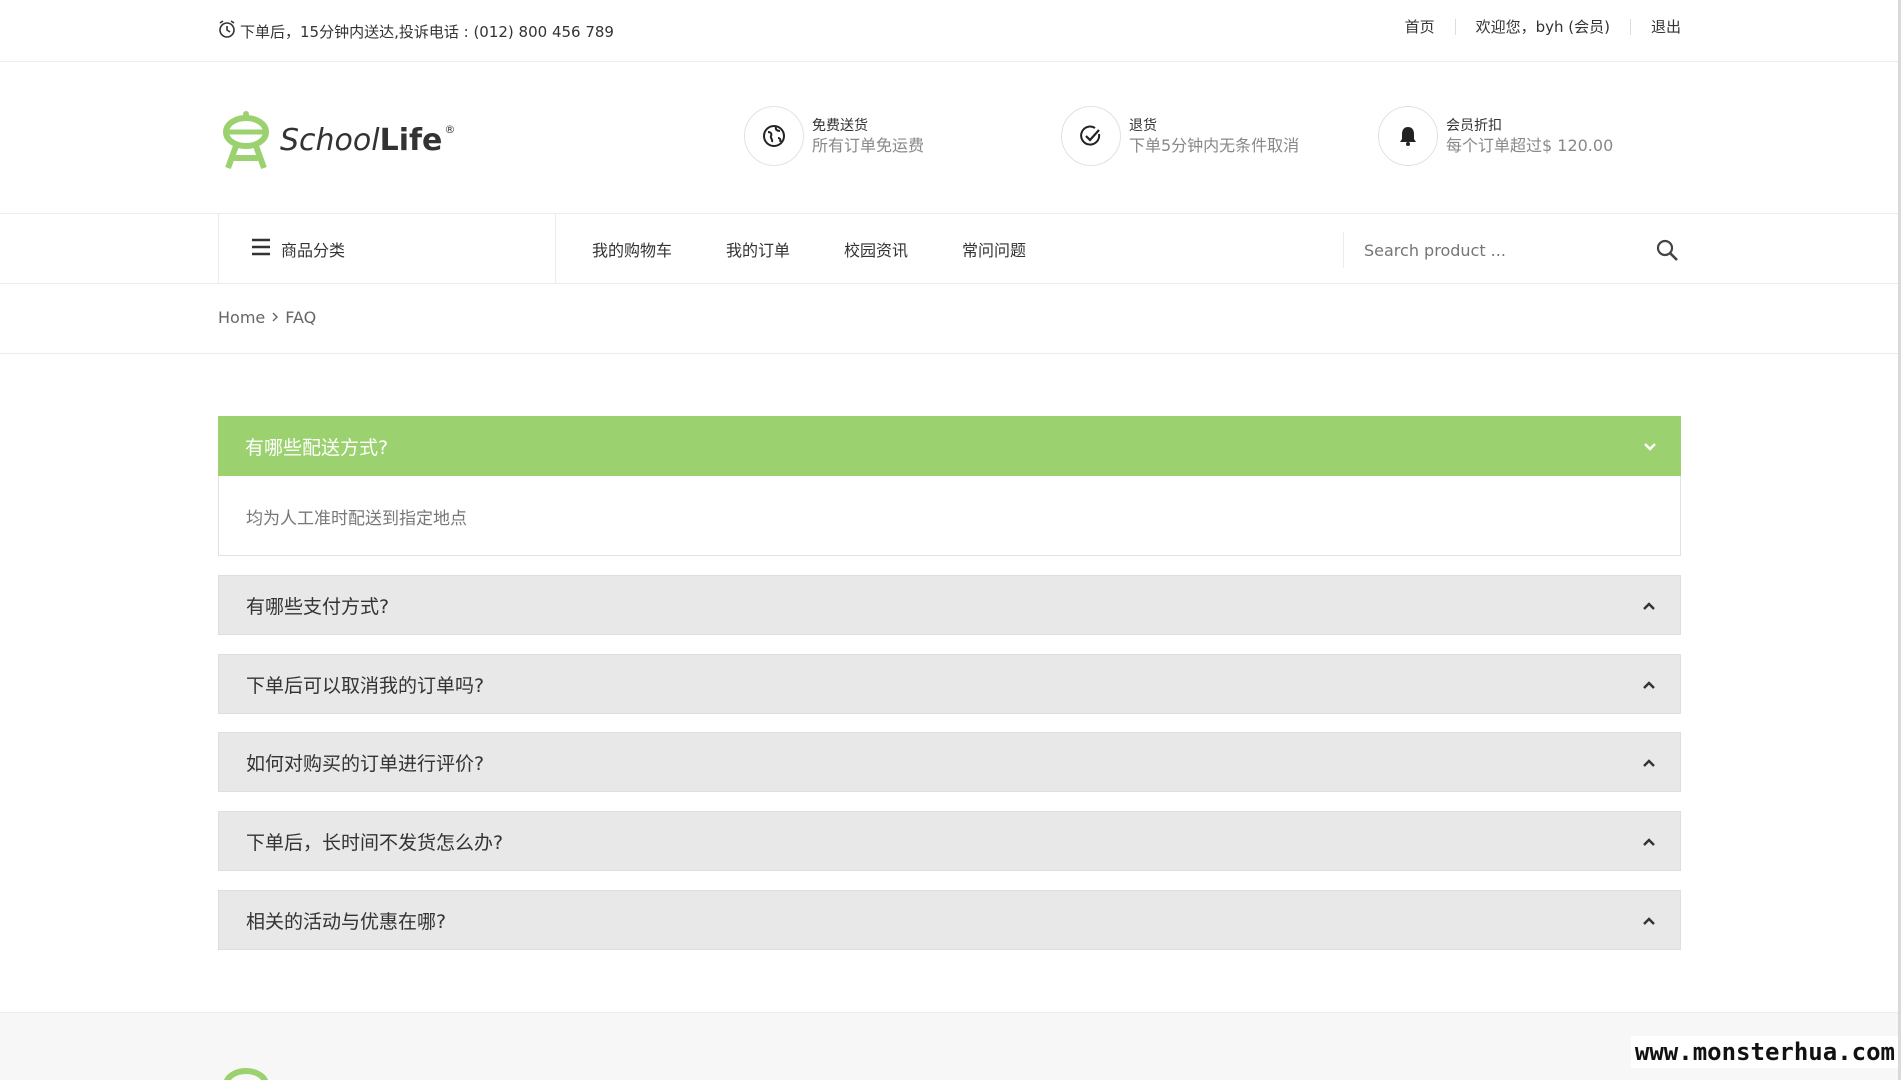 This screenshot has height=1080, width=1901. I want to click on breadcrumb-home: Home, so click(241, 317).